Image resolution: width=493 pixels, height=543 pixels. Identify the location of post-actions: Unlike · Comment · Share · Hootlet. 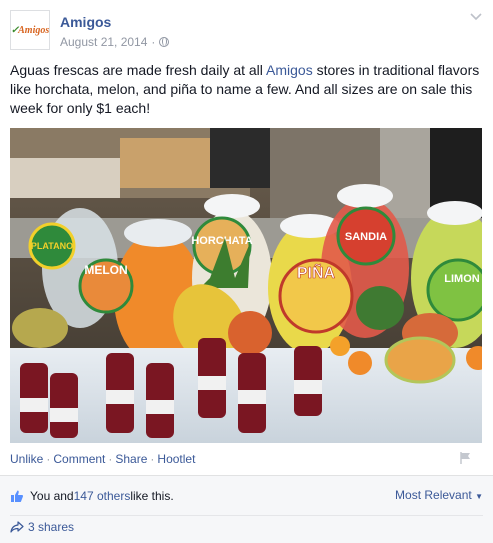
(102, 459).